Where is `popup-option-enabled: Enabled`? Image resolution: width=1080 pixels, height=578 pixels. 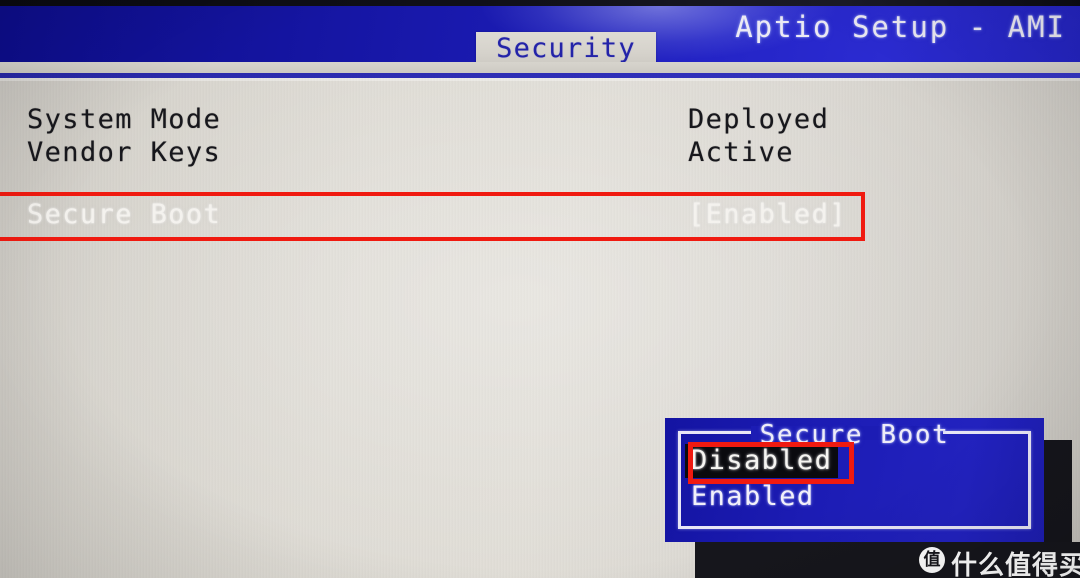 popup-option-enabled: Enabled is located at coordinates (753, 496).